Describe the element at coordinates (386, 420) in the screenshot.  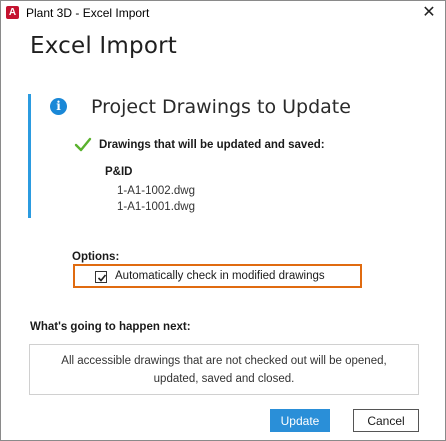
I see `cancel-button: Cancel` at that location.